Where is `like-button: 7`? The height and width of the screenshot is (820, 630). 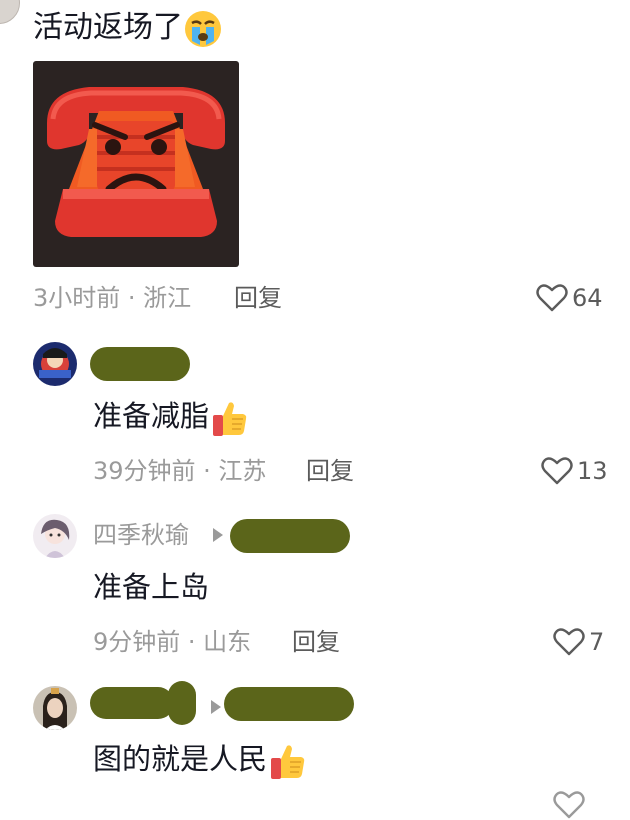
like-button: 7 is located at coordinates (578, 642).